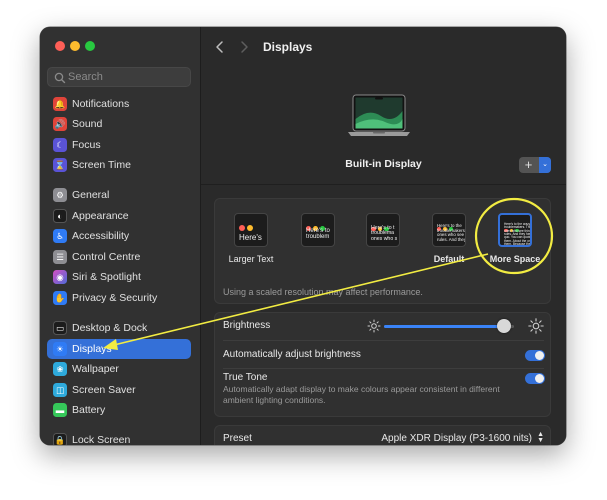 This screenshot has width=607, height=500. Describe the element at coordinates (60, 439) in the screenshot. I see `lock-icon: 🔒` at that location.